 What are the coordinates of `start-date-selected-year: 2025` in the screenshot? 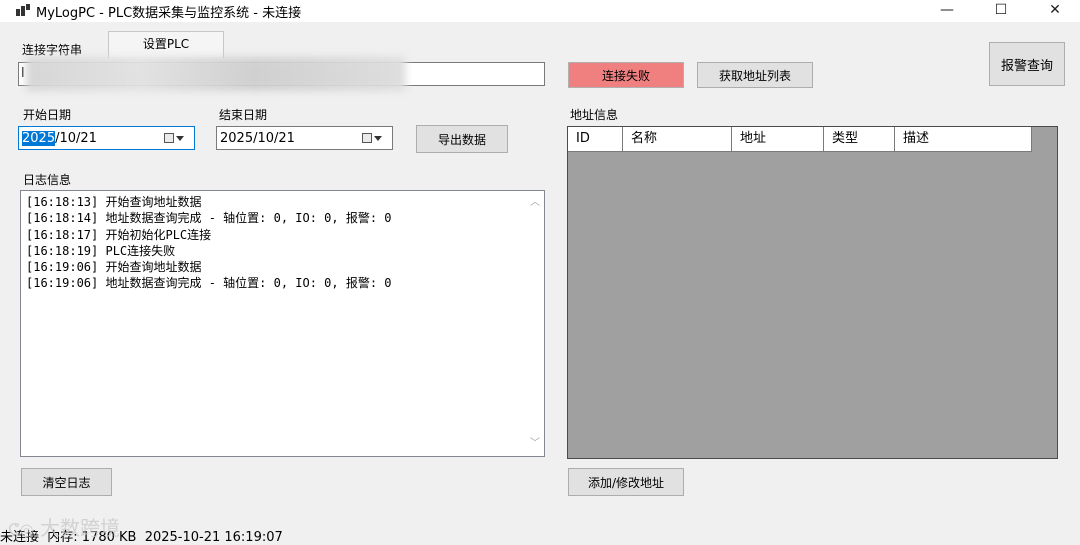 It's located at (39, 138).